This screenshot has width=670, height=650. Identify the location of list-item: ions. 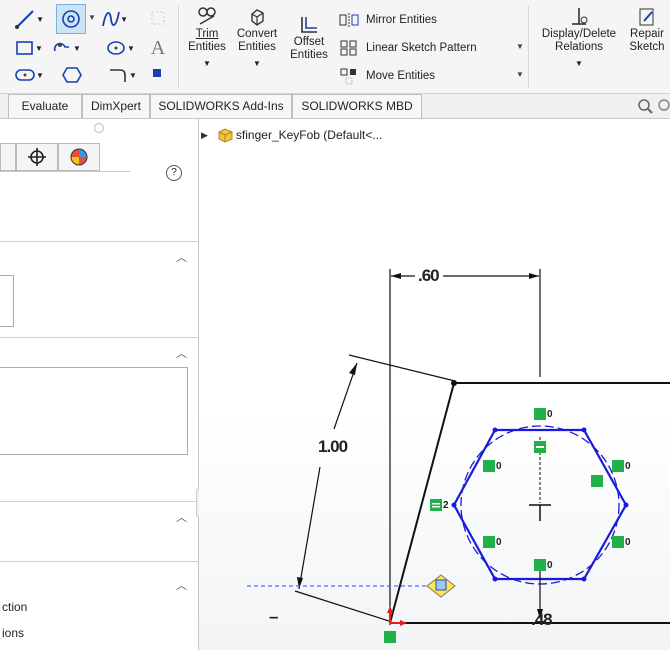
(13, 633).